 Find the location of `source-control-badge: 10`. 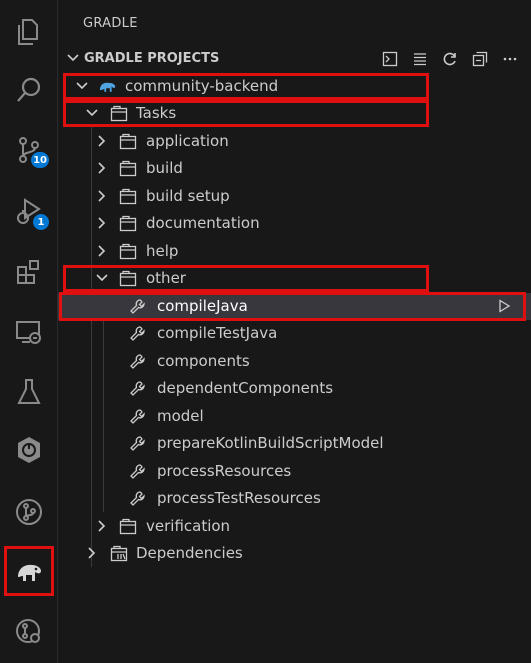

source-control-badge: 10 is located at coordinates (40, 160).